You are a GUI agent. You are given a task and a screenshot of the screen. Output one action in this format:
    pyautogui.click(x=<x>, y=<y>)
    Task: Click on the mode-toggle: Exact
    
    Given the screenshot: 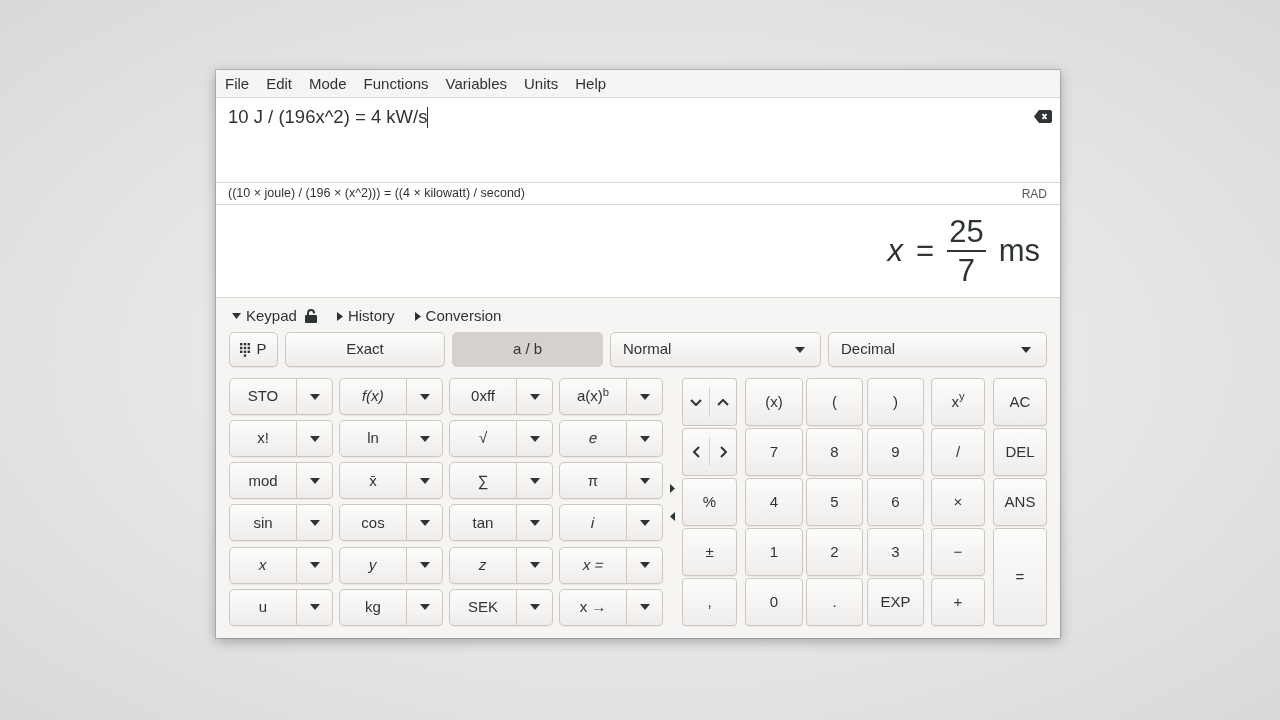 What is the action you would take?
    pyautogui.click(x=365, y=349)
    